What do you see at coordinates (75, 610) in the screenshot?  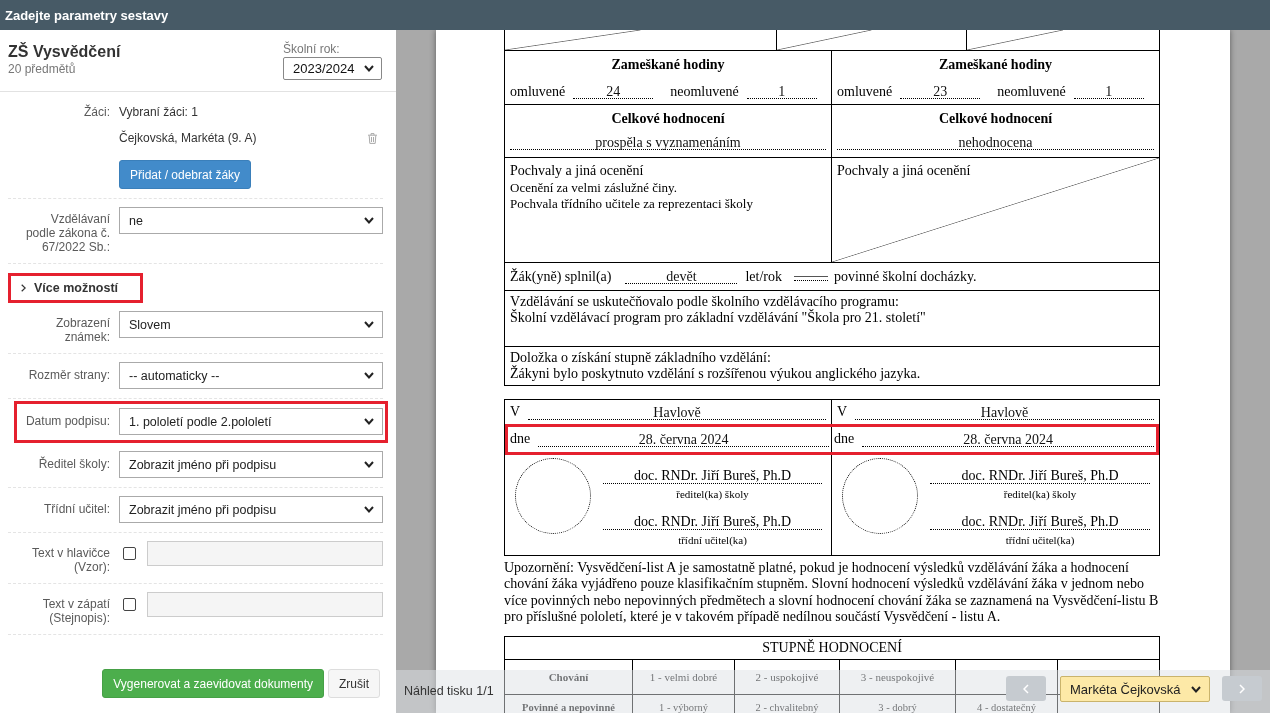 I see `field-label: Text v zápatí (Stejnopis):` at bounding box center [75, 610].